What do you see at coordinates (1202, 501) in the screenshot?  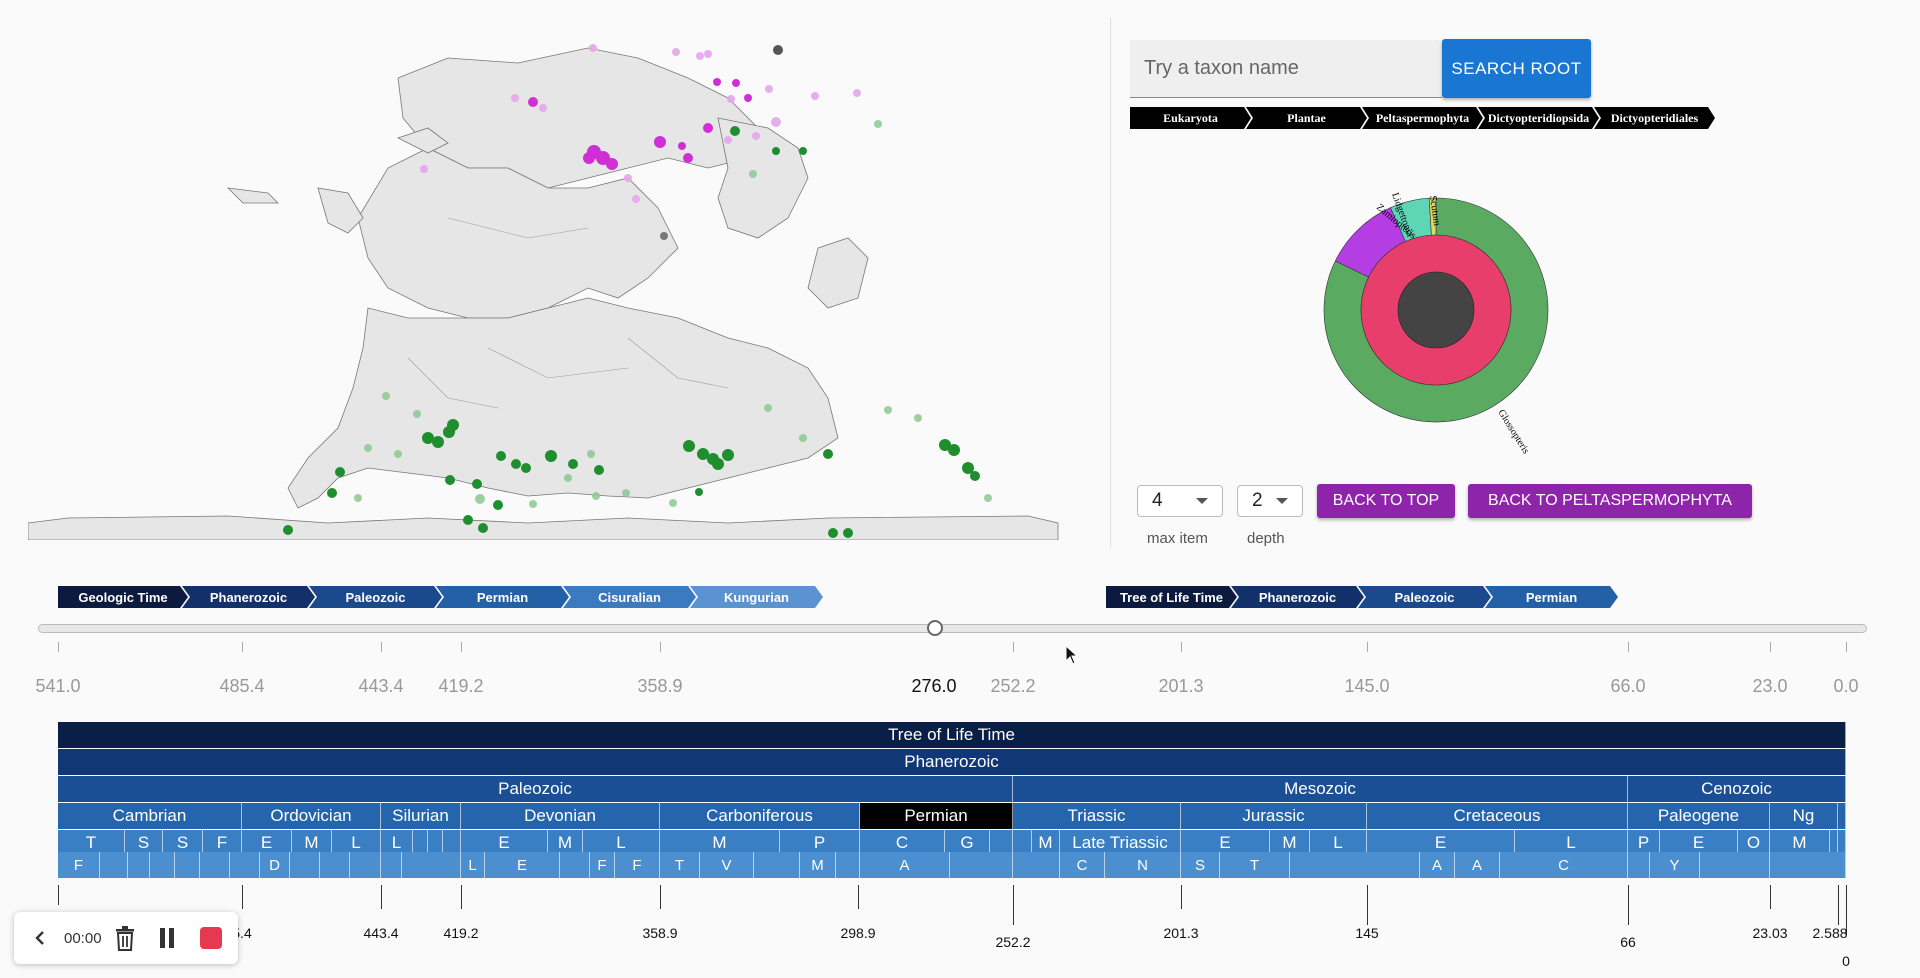 I see `chevron-down-icon` at bounding box center [1202, 501].